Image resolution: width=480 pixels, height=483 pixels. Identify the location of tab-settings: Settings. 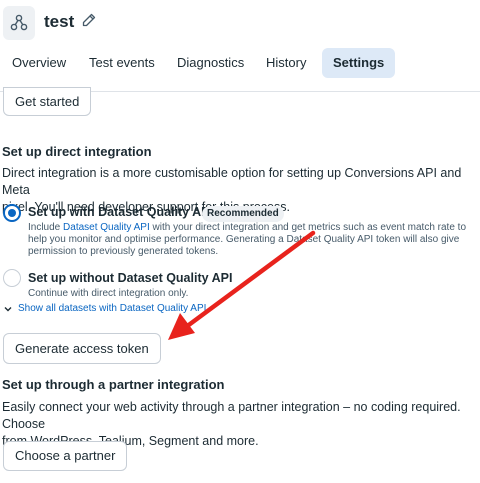
(359, 63).